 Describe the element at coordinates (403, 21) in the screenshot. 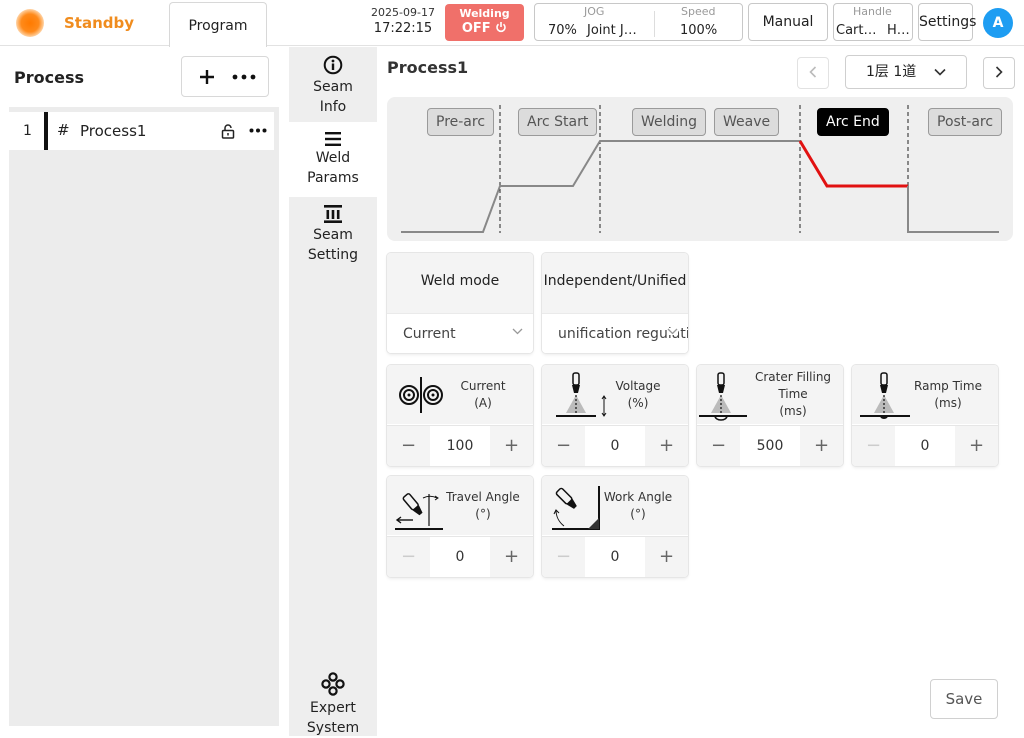

I see `datetime: 2025-09-17 17:22:15` at that location.